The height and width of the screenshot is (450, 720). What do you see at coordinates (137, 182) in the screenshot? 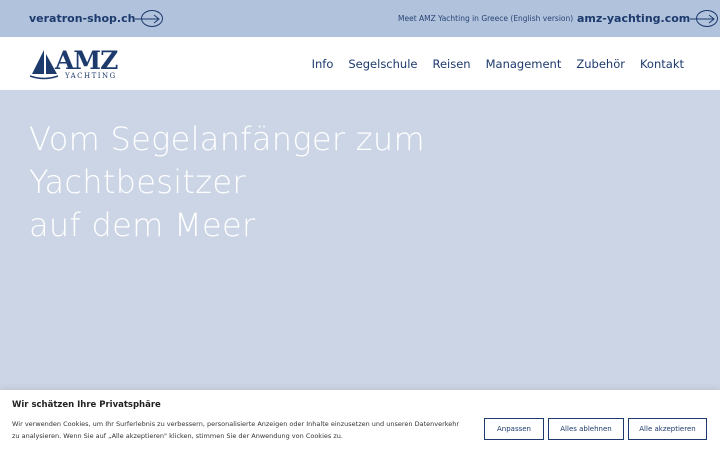
I see `hero-title-line-2: Yachtbesitzer` at bounding box center [137, 182].